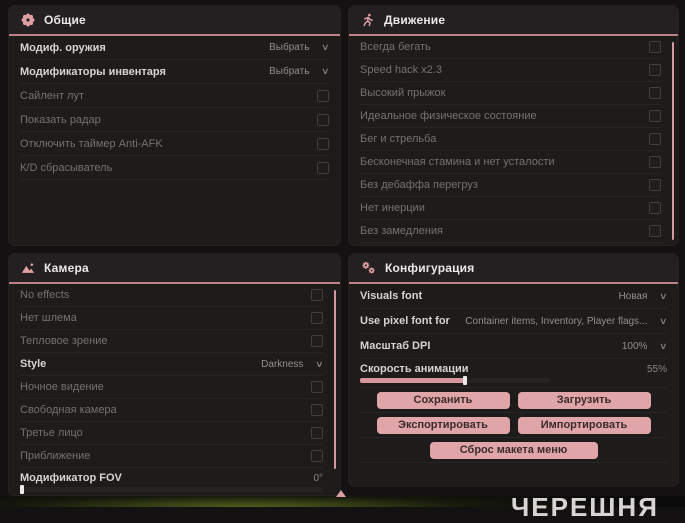 The height and width of the screenshot is (523, 685). I want to click on no-inertia-row: Нет инерции, so click(510, 208).